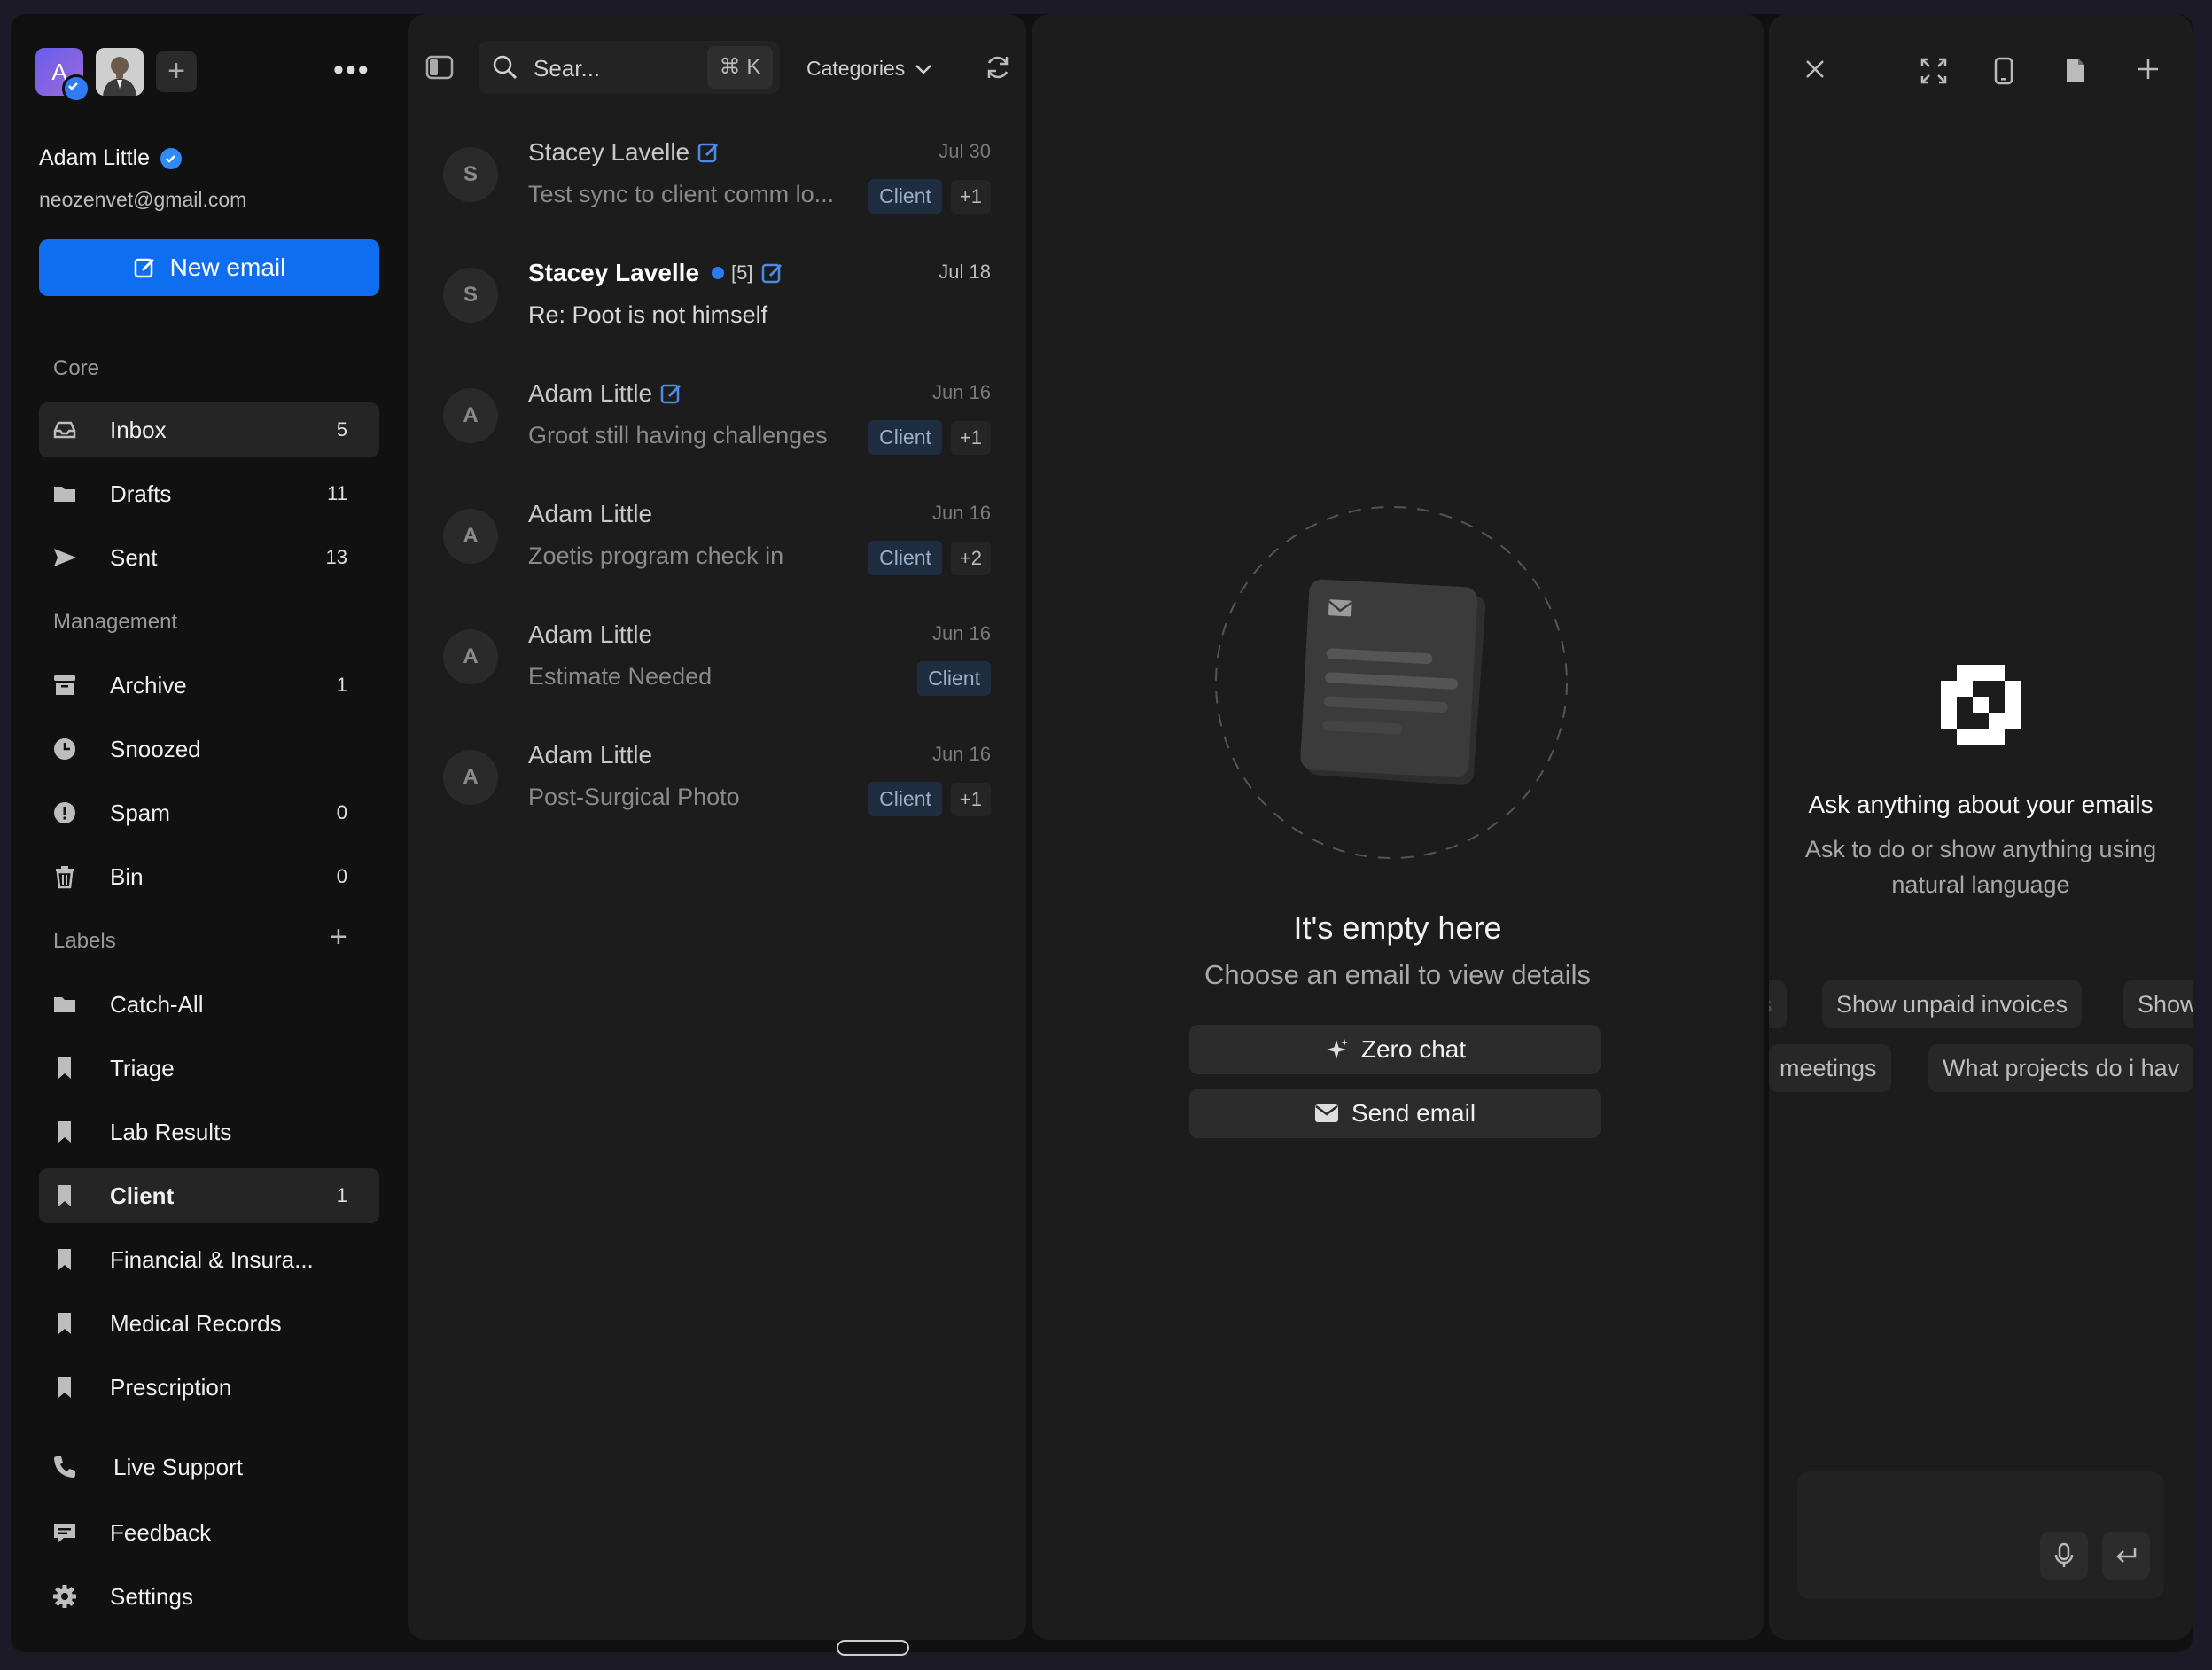 This screenshot has width=2212, height=1670. I want to click on list-toolbar: Sear... ⌘ K Categories, so click(717, 54).